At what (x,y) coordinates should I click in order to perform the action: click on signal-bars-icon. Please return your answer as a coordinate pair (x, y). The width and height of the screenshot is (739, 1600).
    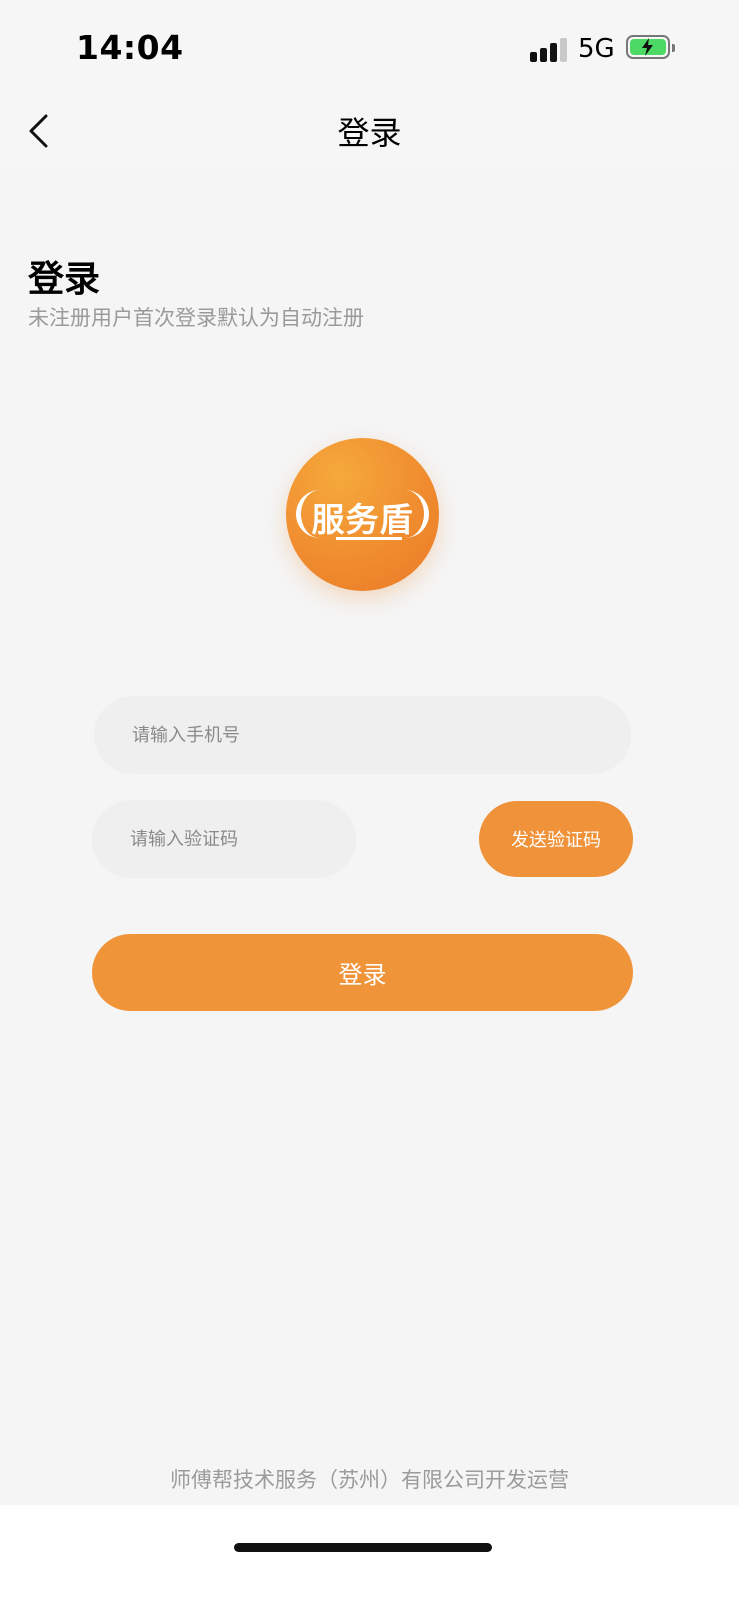
    Looking at the image, I should click on (550, 49).